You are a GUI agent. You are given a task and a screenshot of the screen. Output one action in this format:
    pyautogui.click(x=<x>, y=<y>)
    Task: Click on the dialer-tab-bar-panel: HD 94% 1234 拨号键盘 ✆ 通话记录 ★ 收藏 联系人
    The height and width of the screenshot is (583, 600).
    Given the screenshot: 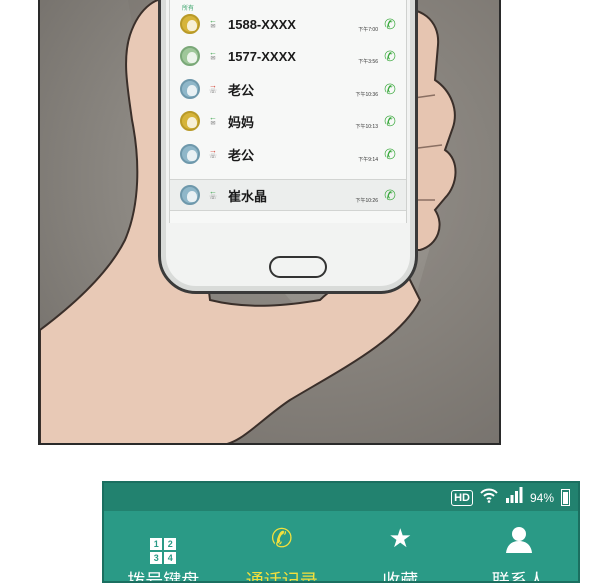 What is the action you would take?
    pyautogui.click(x=341, y=532)
    